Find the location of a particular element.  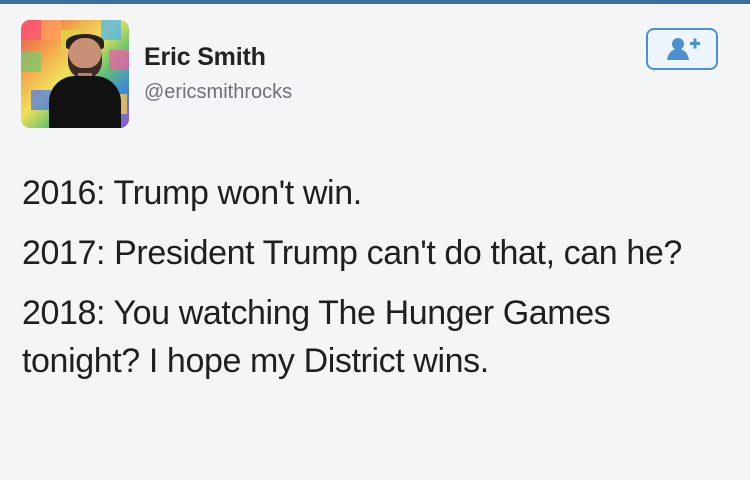

user-avatar is located at coordinates (75, 74).